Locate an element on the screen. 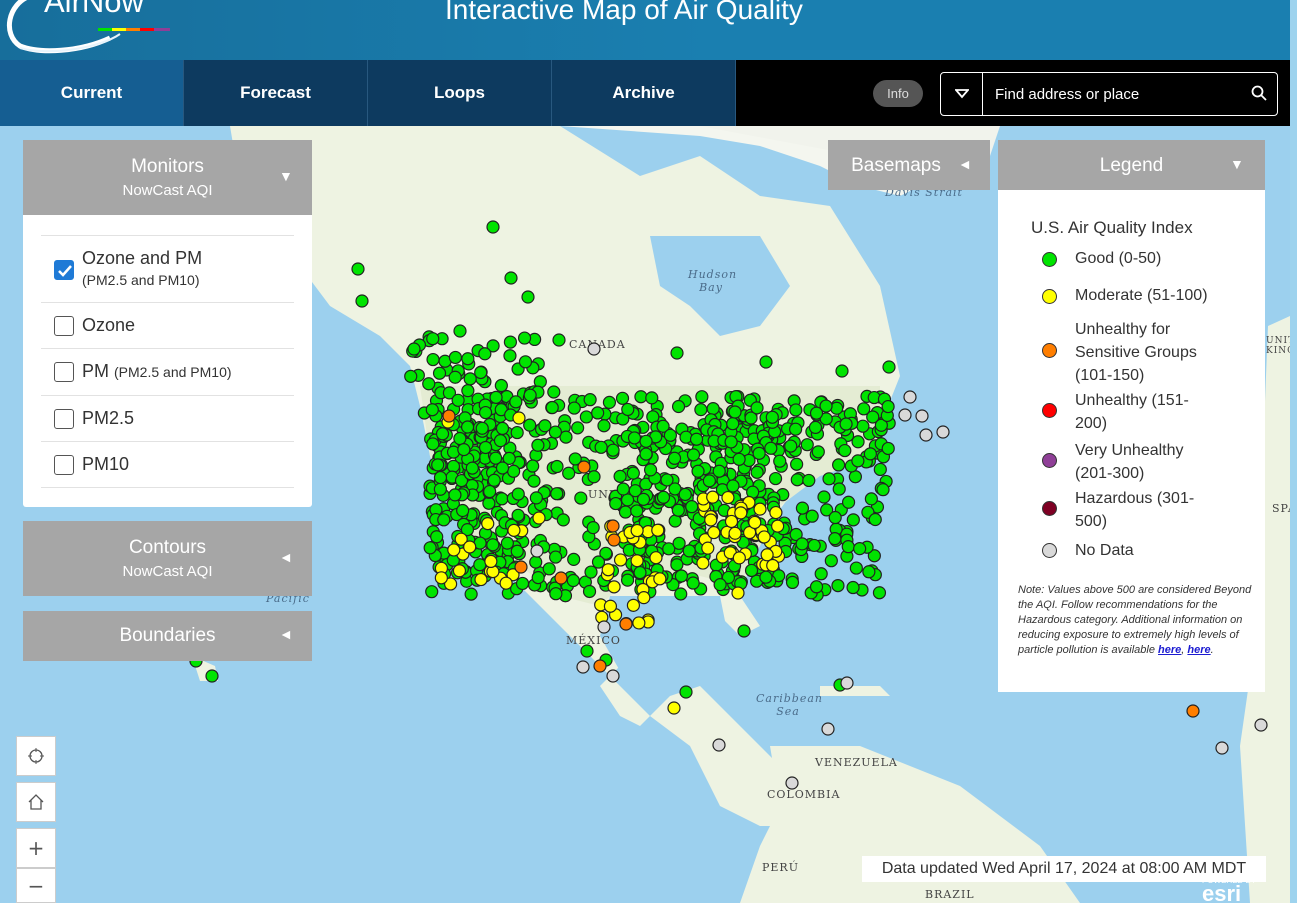  tab-current: Current is located at coordinates (92, 93).